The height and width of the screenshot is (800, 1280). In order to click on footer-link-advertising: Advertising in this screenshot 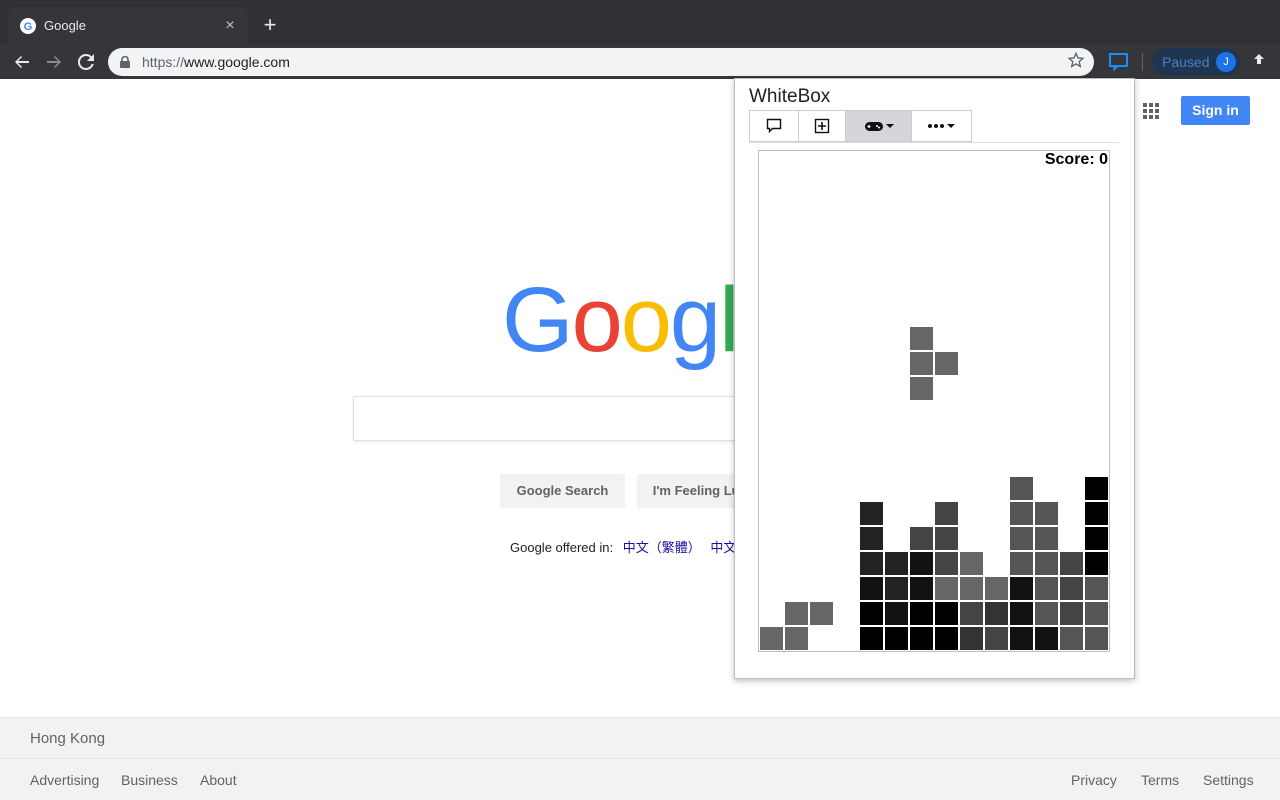, I will do `click(64, 780)`.